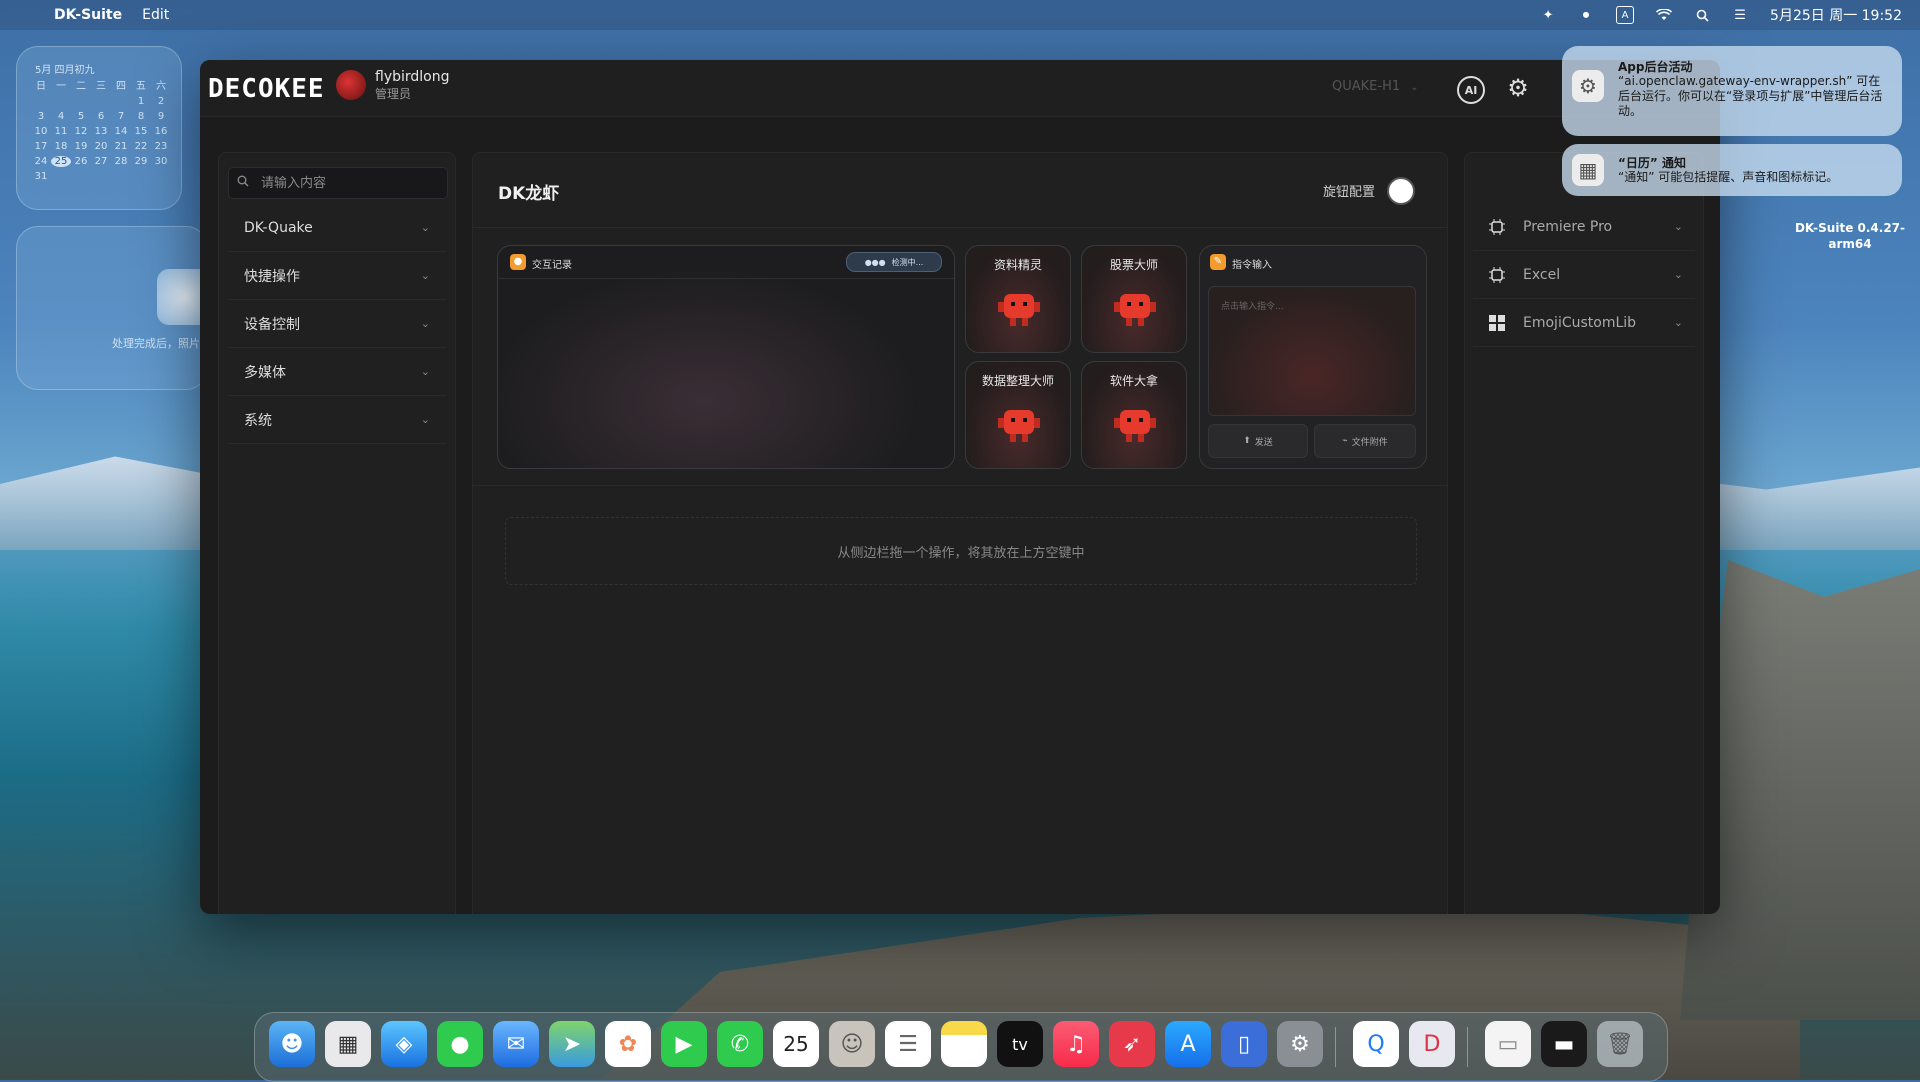 The image size is (1920, 1082). What do you see at coordinates (1548, 15) in the screenshot?
I see `dk-suite-status-icon: ✦` at bounding box center [1548, 15].